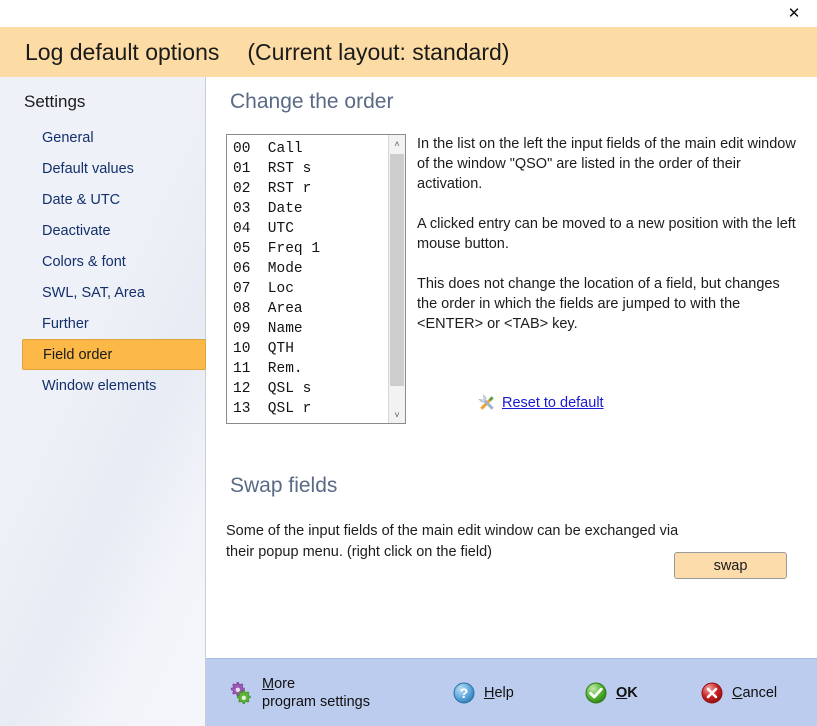 The width and height of the screenshot is (817, 726). Describe the element at coordinates (65, 323) in the screenshot. I see `sidebar-item-label: Further` at that location.